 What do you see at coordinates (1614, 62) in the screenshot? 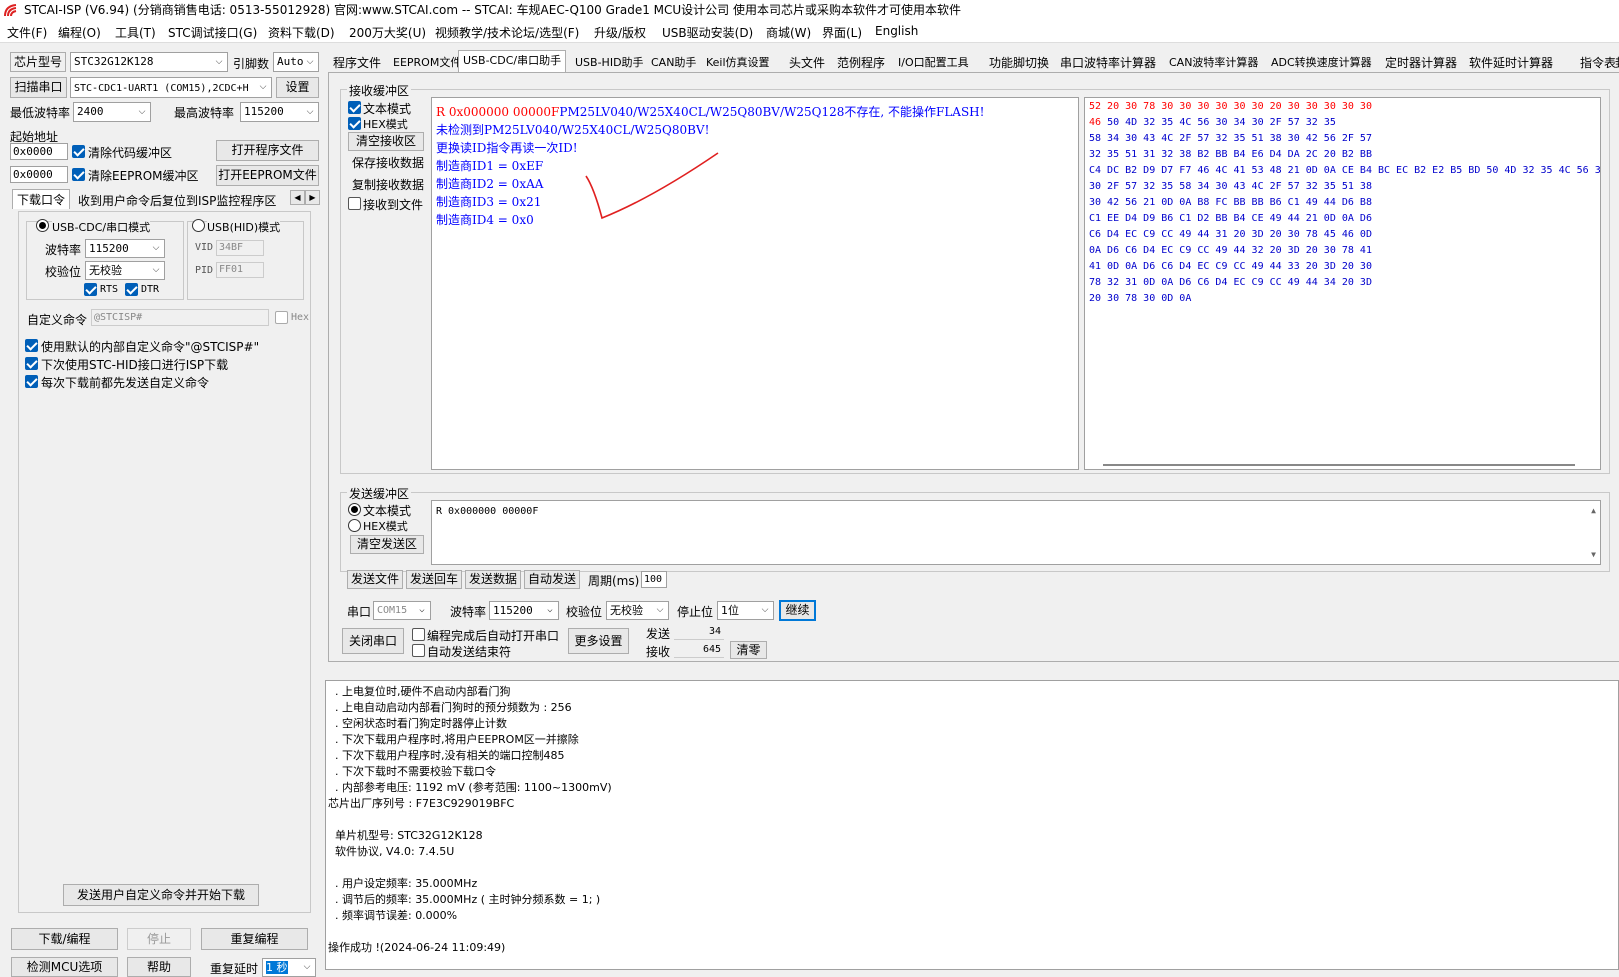
I see `tab-more: 封` at bounding box center [1614, 62].